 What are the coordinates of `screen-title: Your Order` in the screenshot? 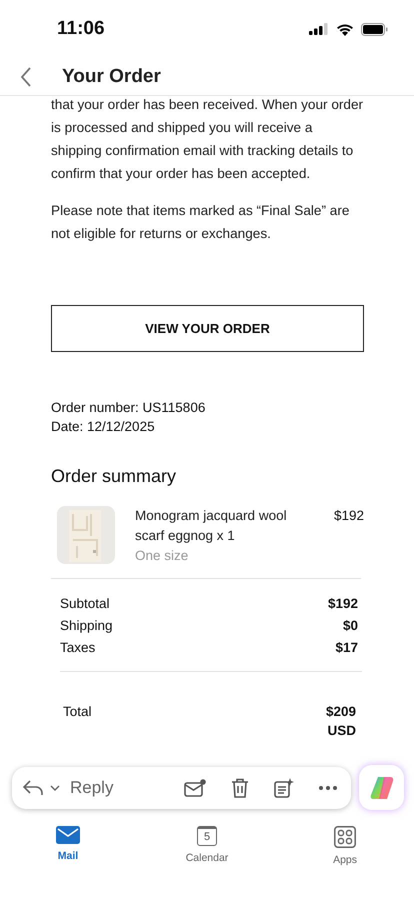 It's located at (111, 77).